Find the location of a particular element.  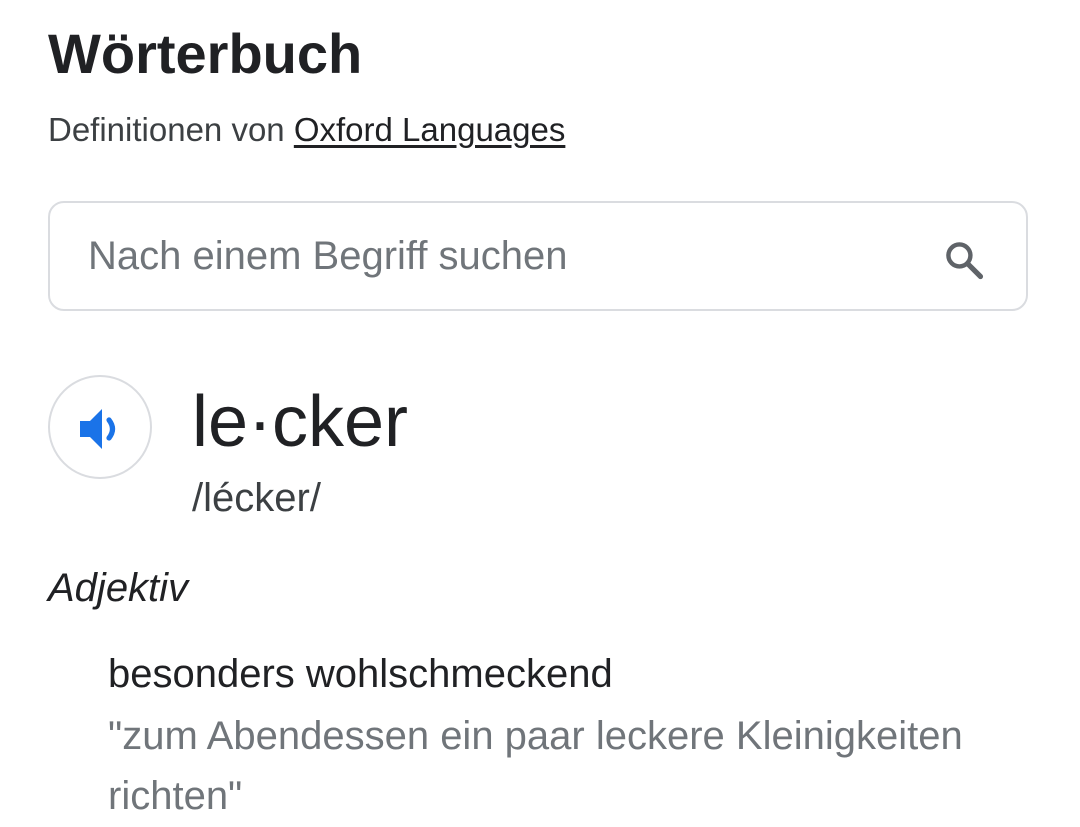

speaker-icon is located at coordinates (98, 429).